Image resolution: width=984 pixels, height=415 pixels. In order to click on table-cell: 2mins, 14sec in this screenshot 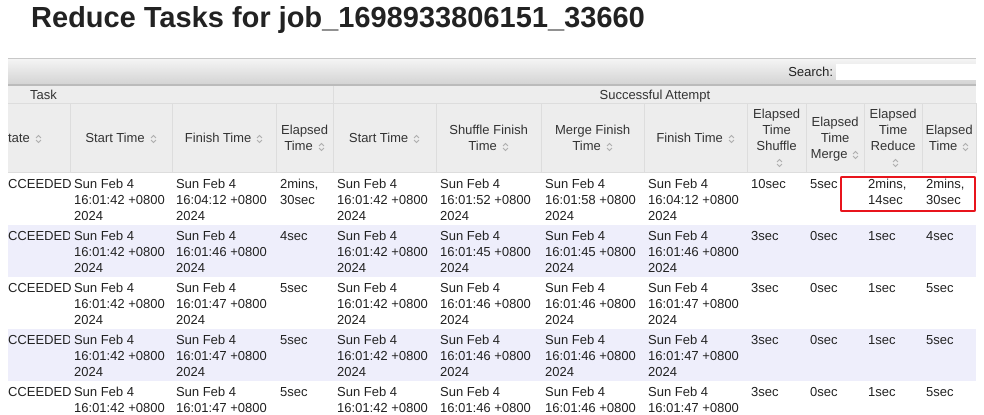, I will do `click(893, 198)`.